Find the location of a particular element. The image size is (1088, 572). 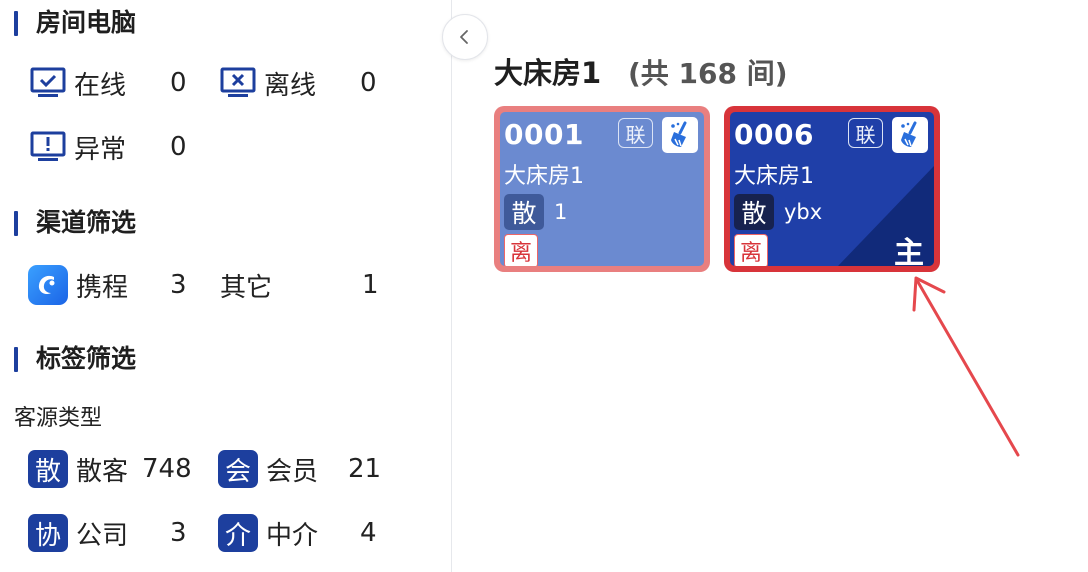

filter-offline: 离线 0 is located at coordinates (310, 83).